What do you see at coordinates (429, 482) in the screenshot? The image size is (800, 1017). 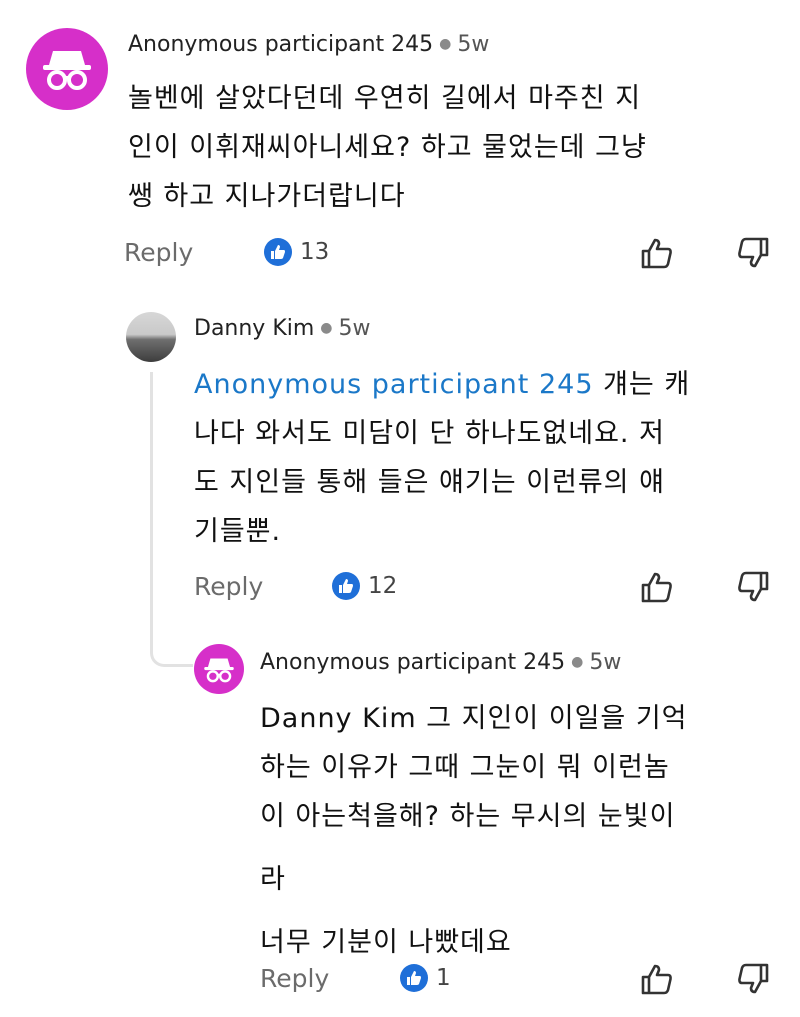 I see `text-line: 도 지인들 통해 들은 얘기는 이런류의 얘` at bounding box center [429, 482].